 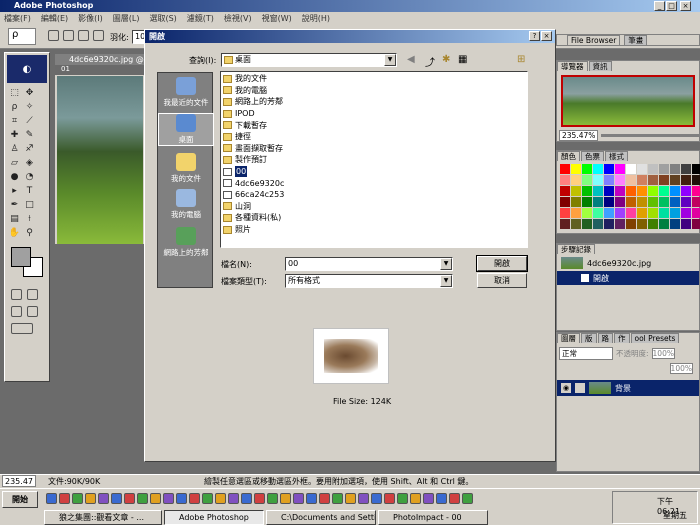 I want to click on path-select-icon: ▸, so click(x=14, y=191).